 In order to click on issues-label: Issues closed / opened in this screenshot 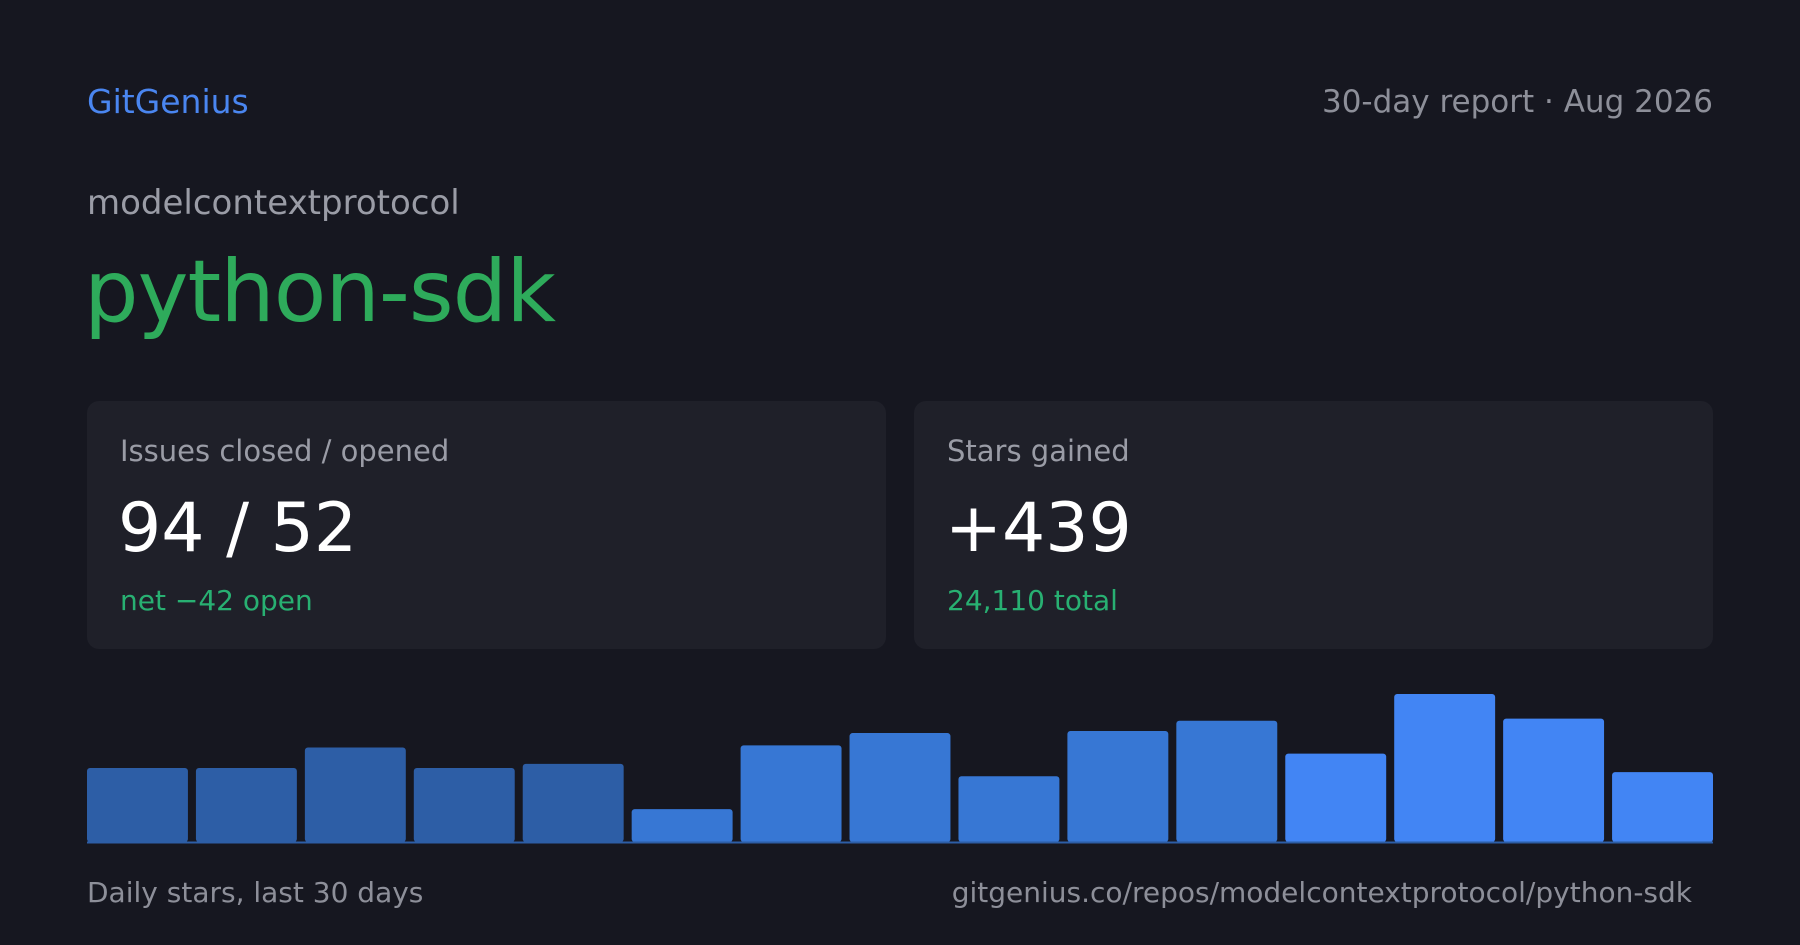, I will do `click(285, 451)`.